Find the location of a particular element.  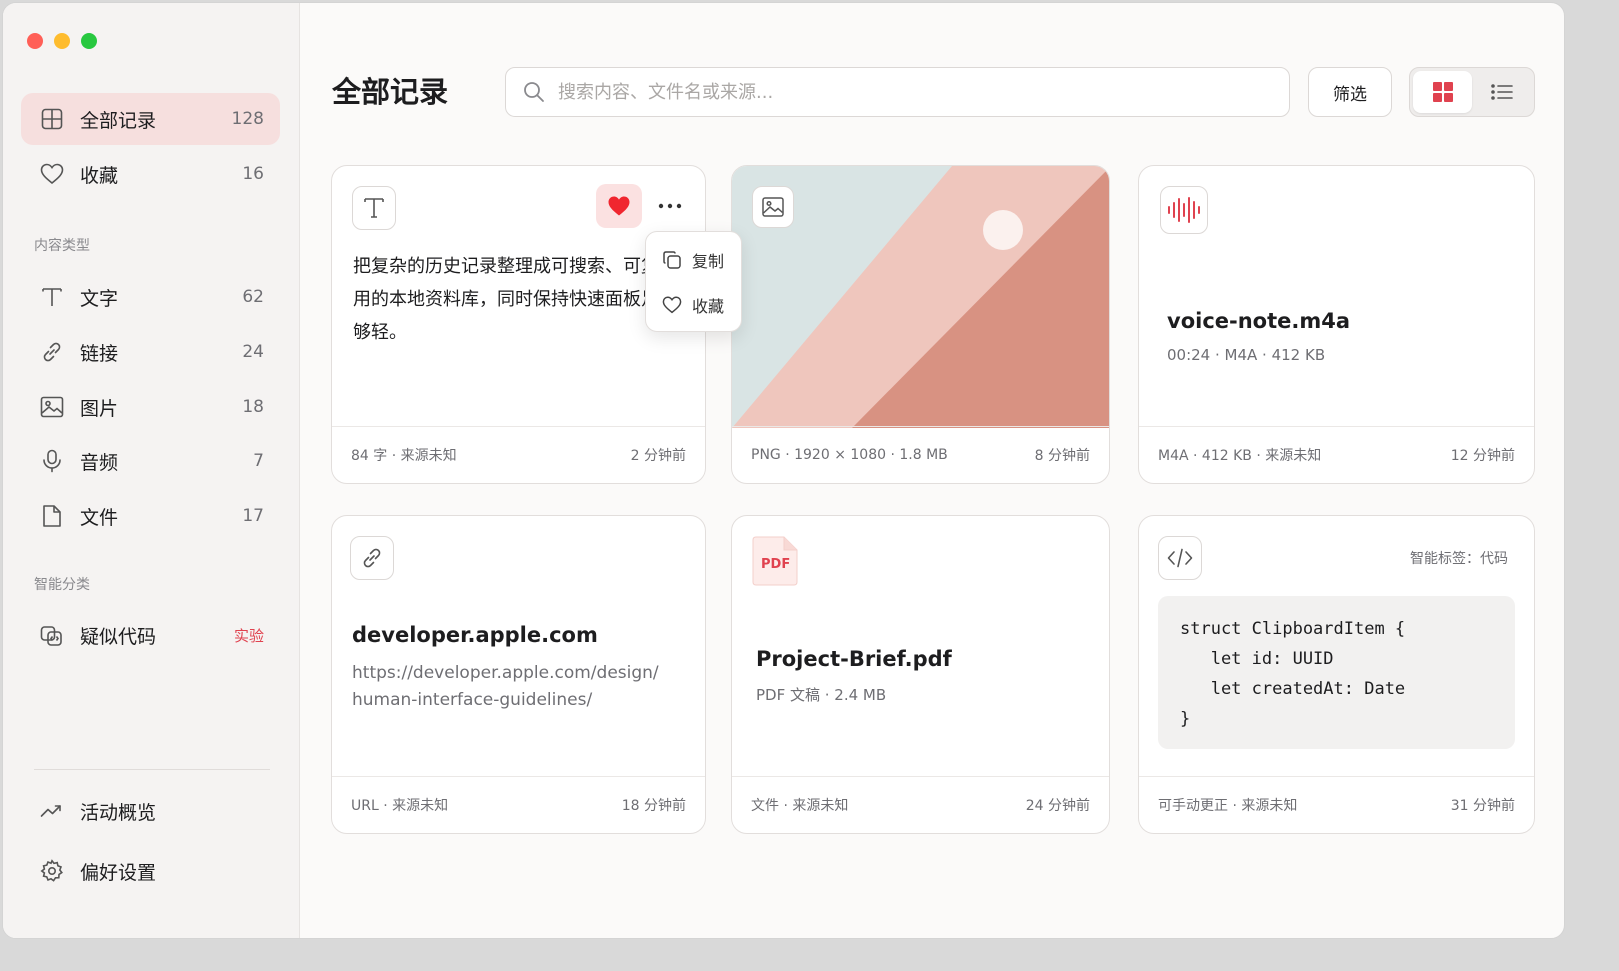

close-window-button is located at coordinates (35, 41).